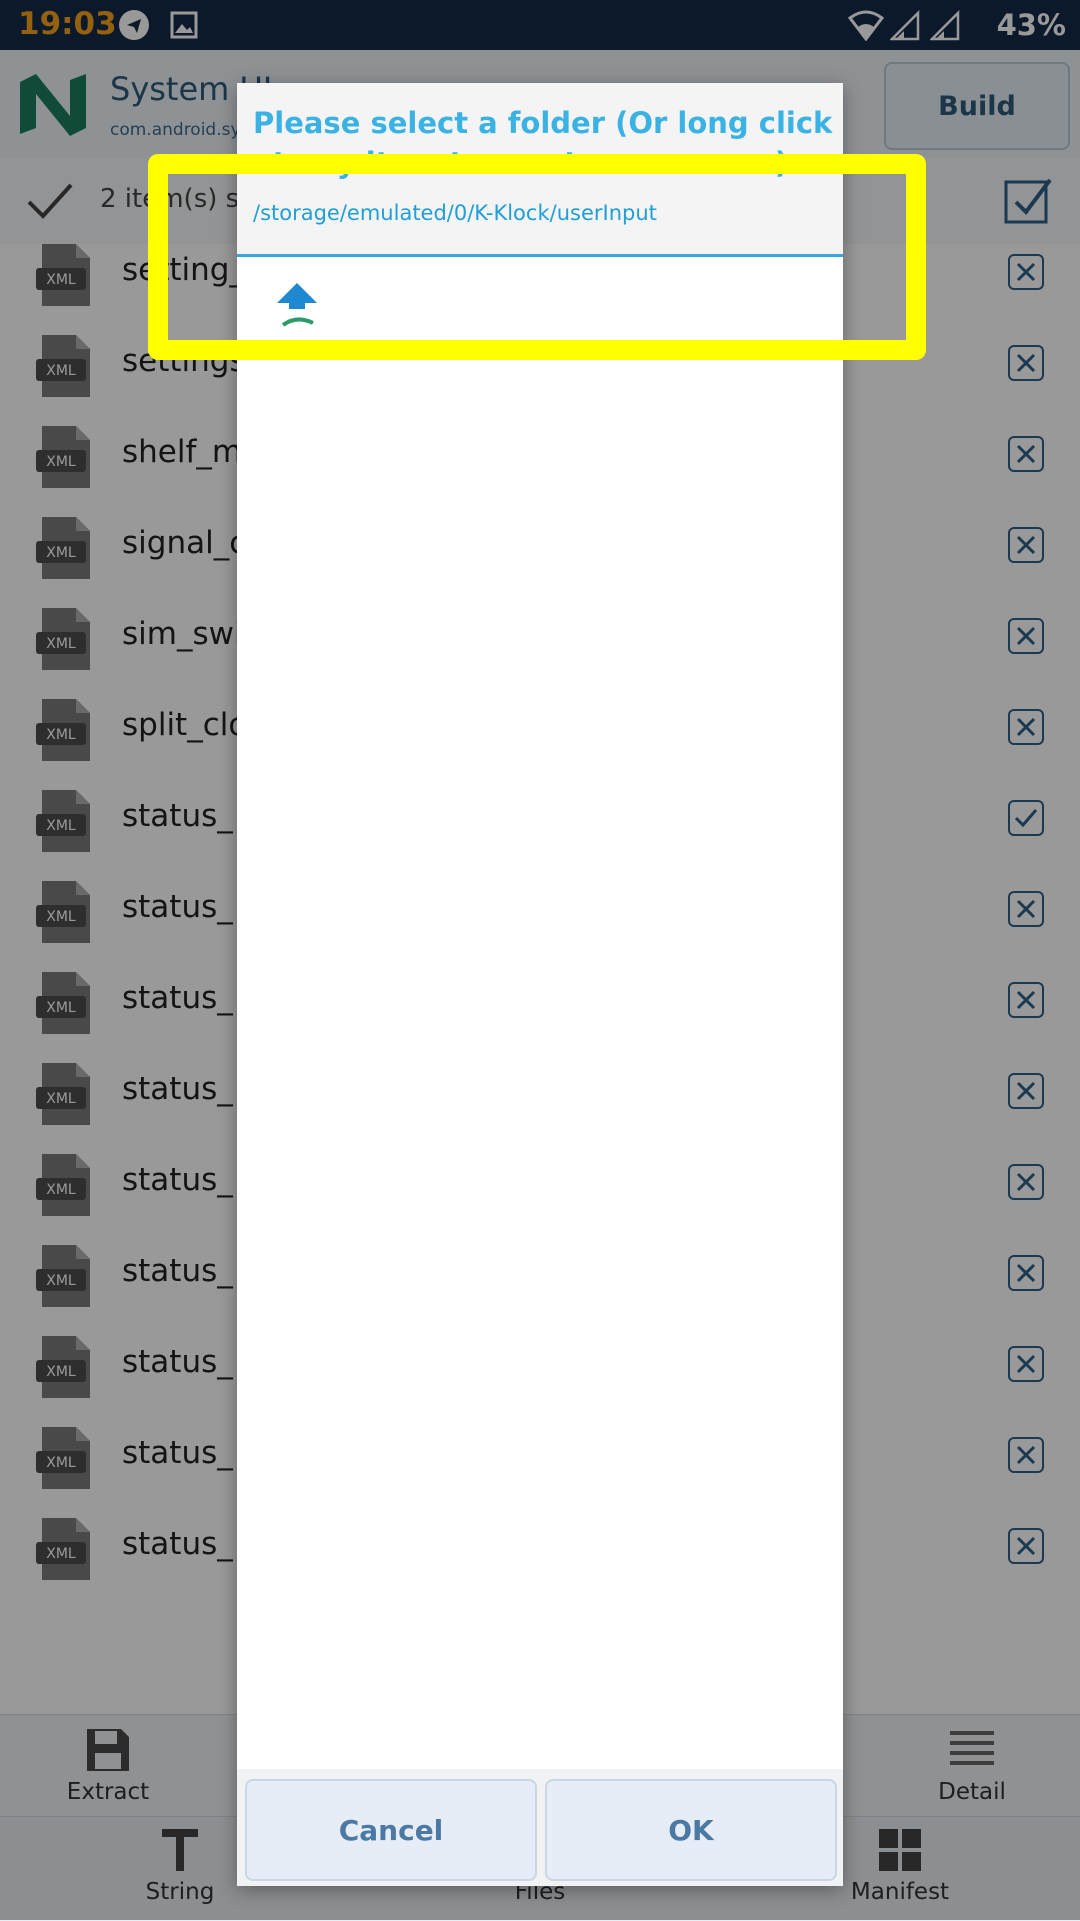  I want to click on ok-button: OK, so click(691, 1830).